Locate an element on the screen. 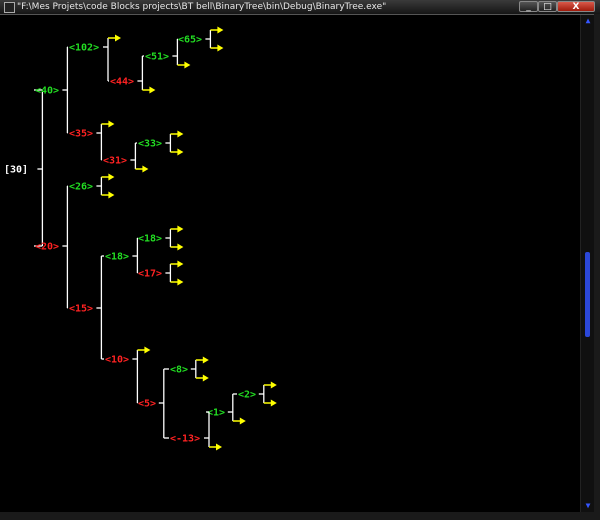  tree-node-label: <40> is located at coordinates (47, 91).